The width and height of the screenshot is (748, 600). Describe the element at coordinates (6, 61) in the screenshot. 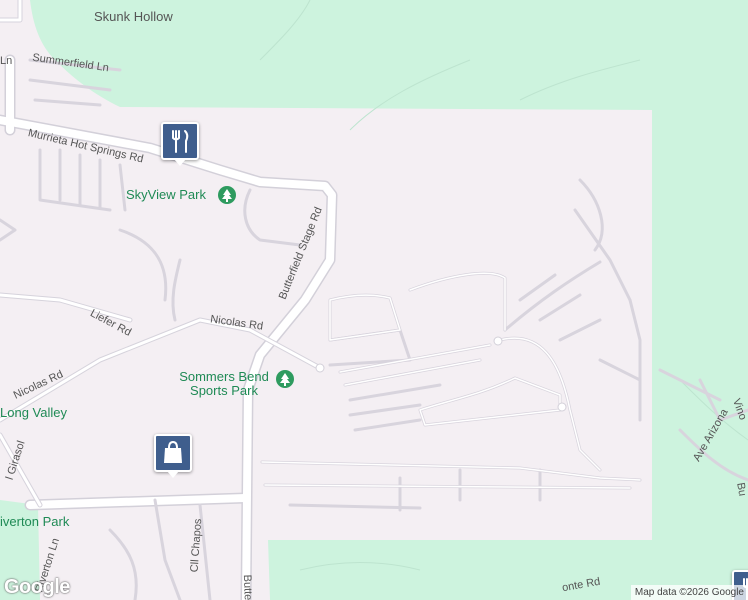

I see `label-ln-fragment: Ln` at that location.